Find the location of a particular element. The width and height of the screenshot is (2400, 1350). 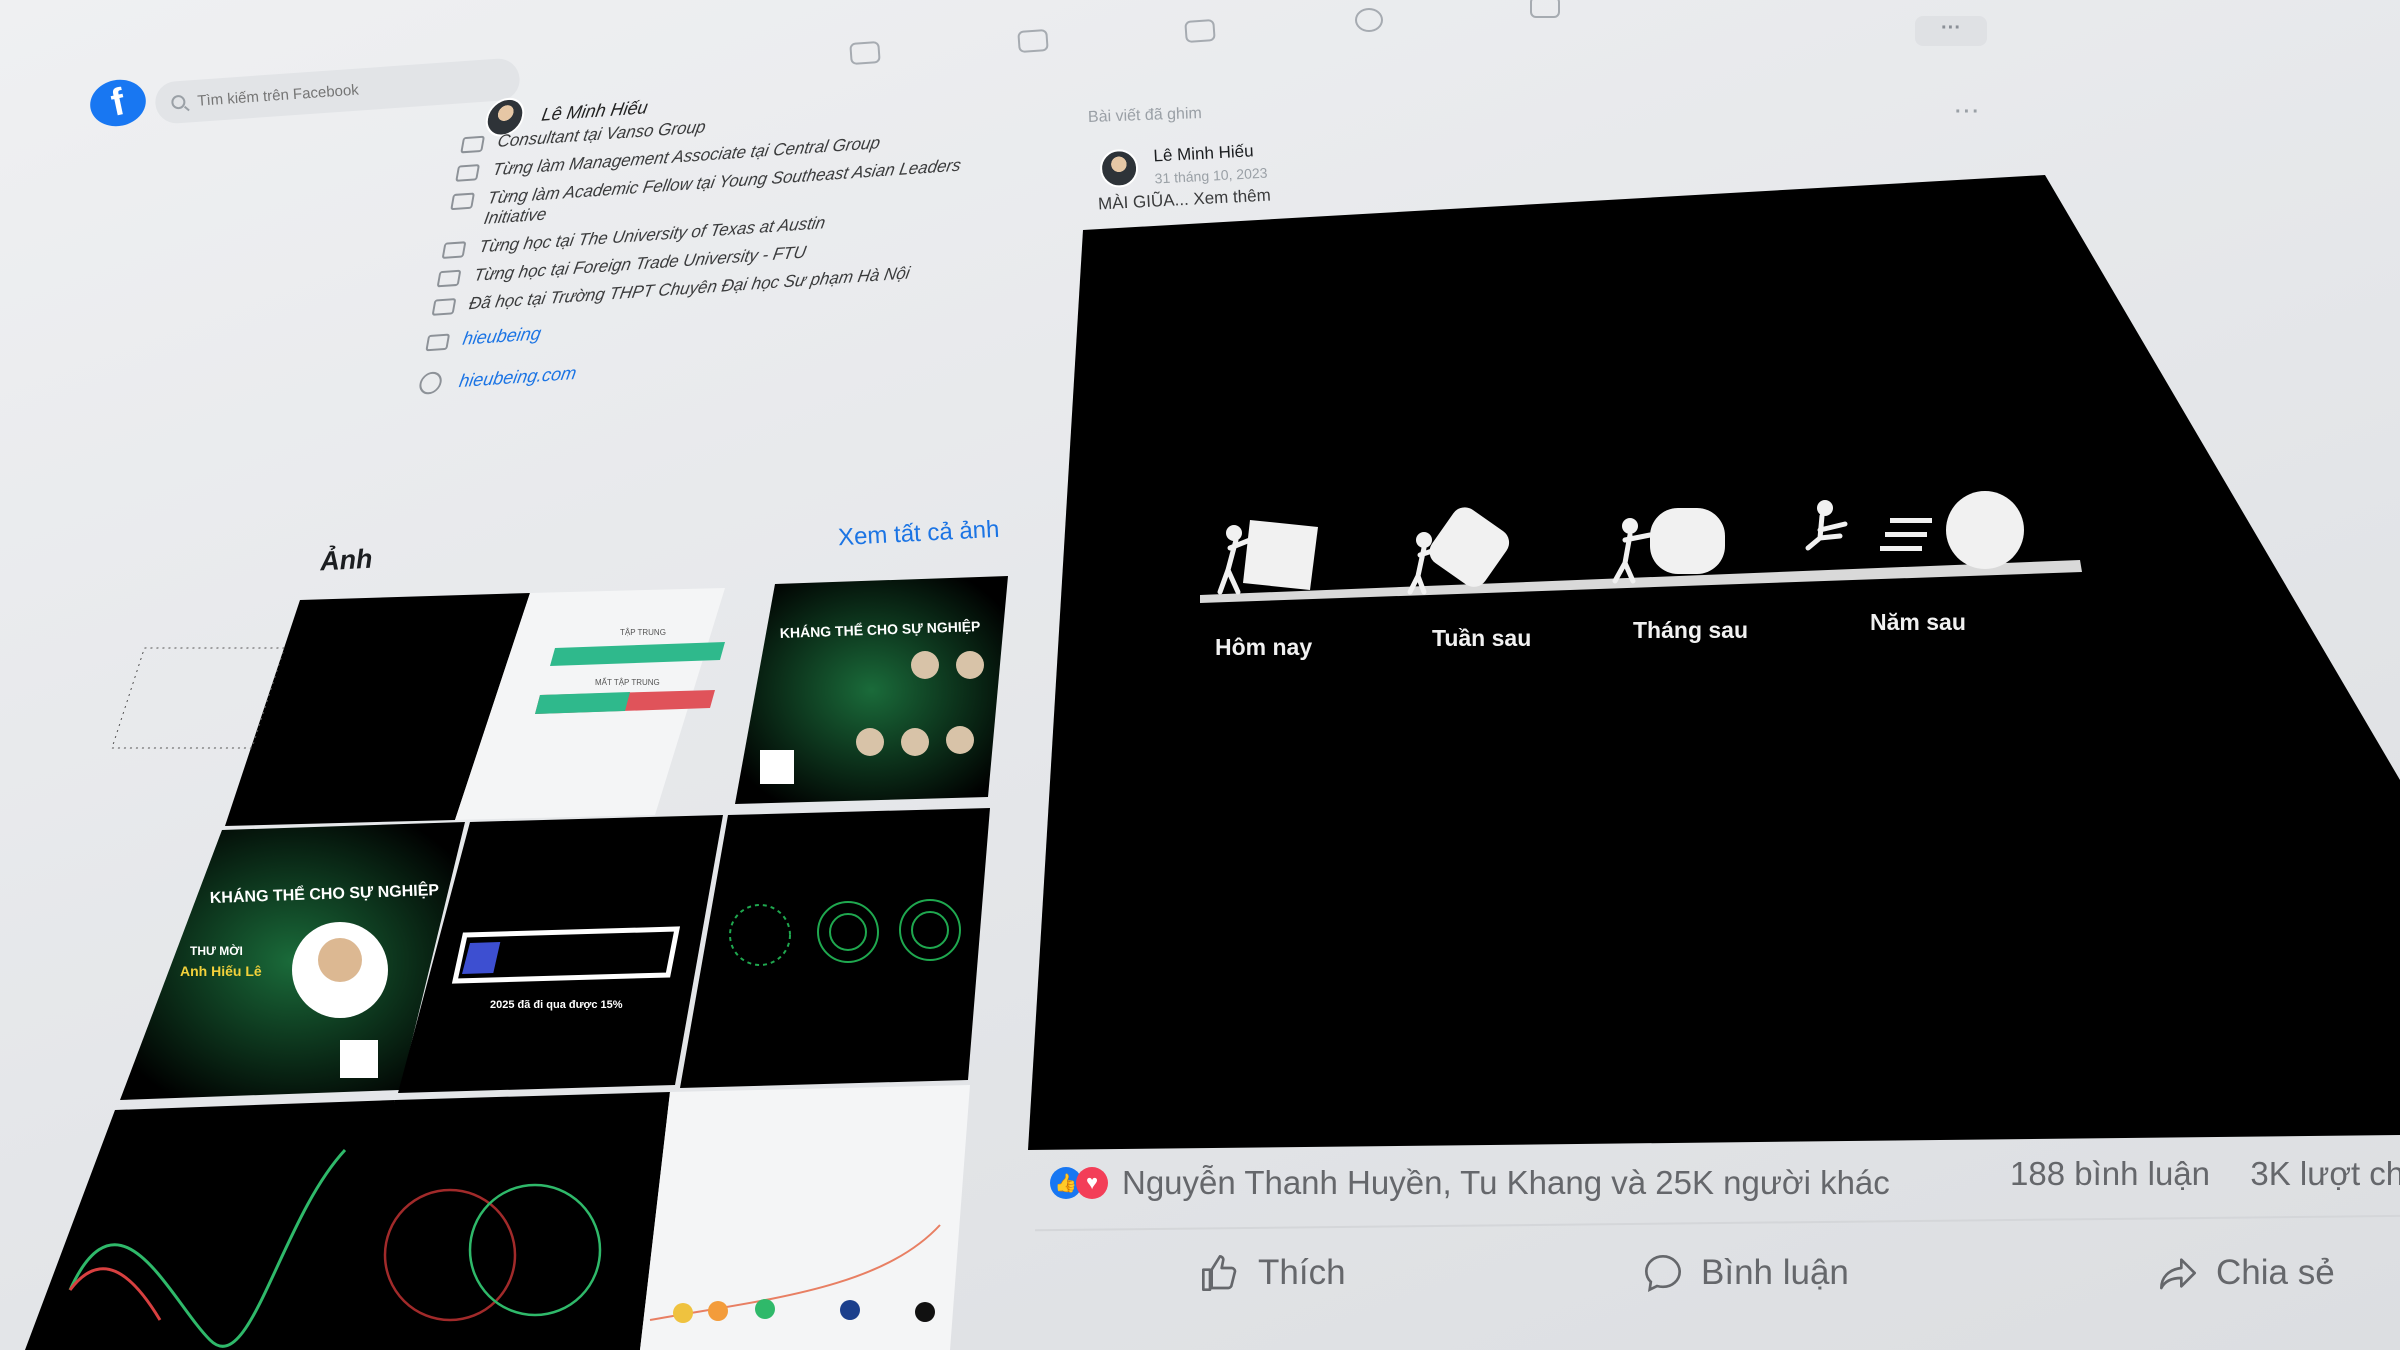

stage-label-next-month: Tháng sau is located at coordinates (1690, 630).